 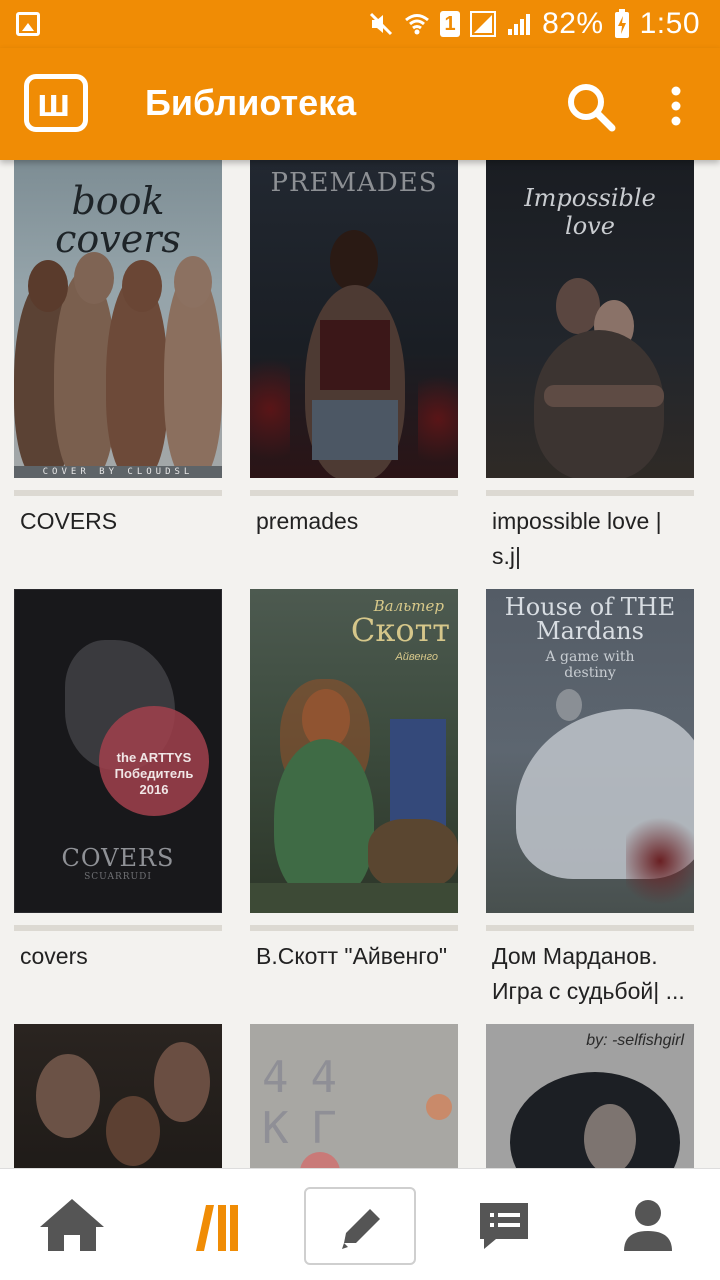 I want to click on battery-charging-icon, so click(x=621, y=23).